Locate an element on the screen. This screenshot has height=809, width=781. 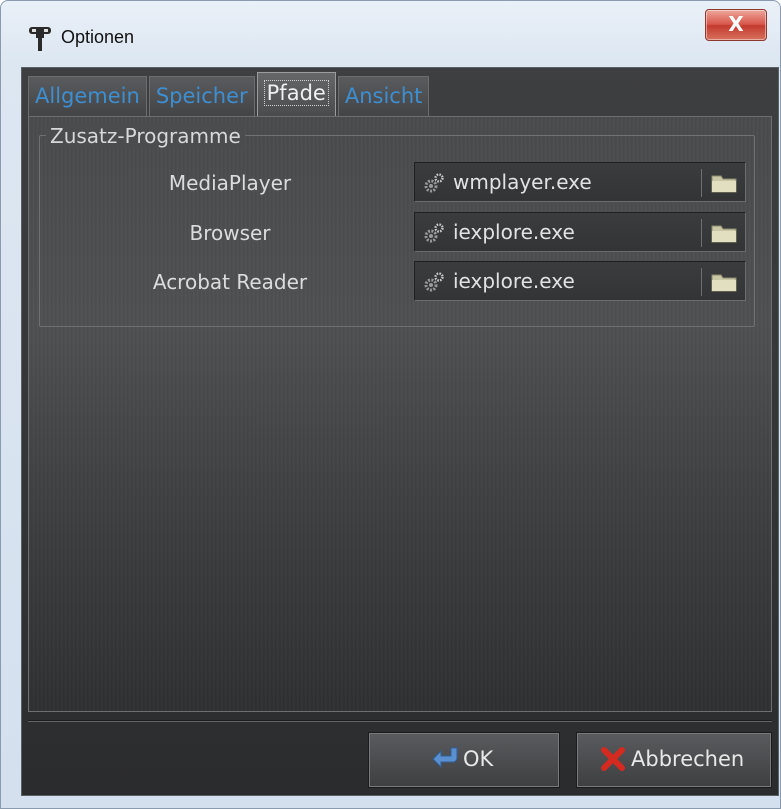
acrobat-path-value: iexplore.exe is located at coordinates (514, 281).